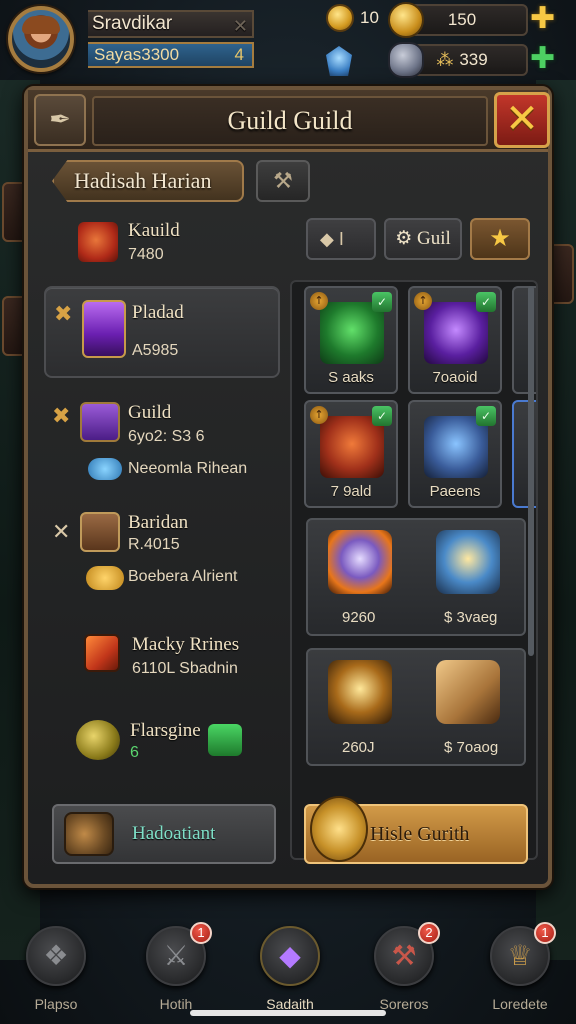  I want to click on list-item-title: Pladad, so click(158, 312).